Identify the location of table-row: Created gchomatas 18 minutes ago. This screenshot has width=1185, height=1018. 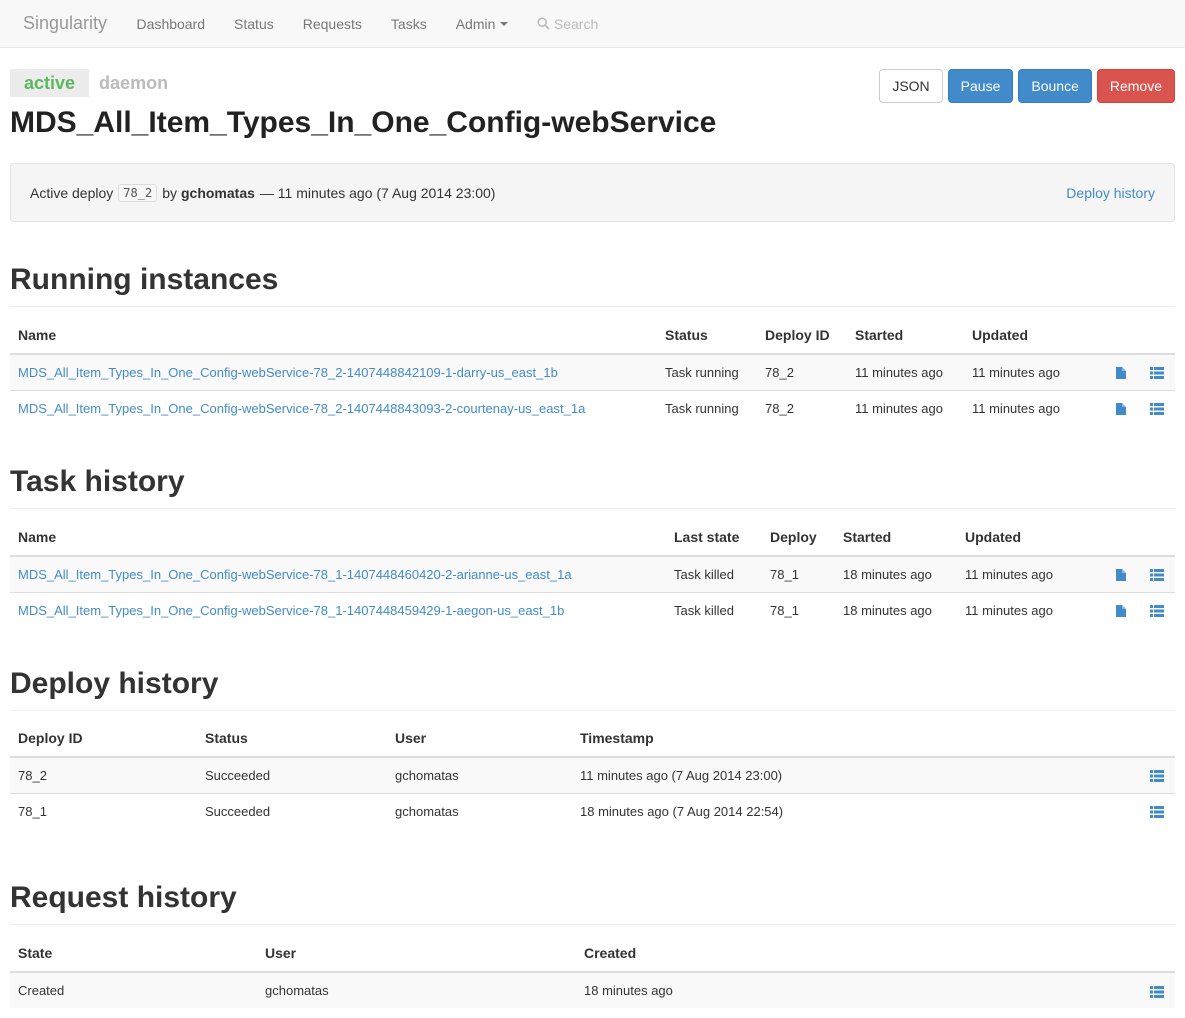
(592, 989).